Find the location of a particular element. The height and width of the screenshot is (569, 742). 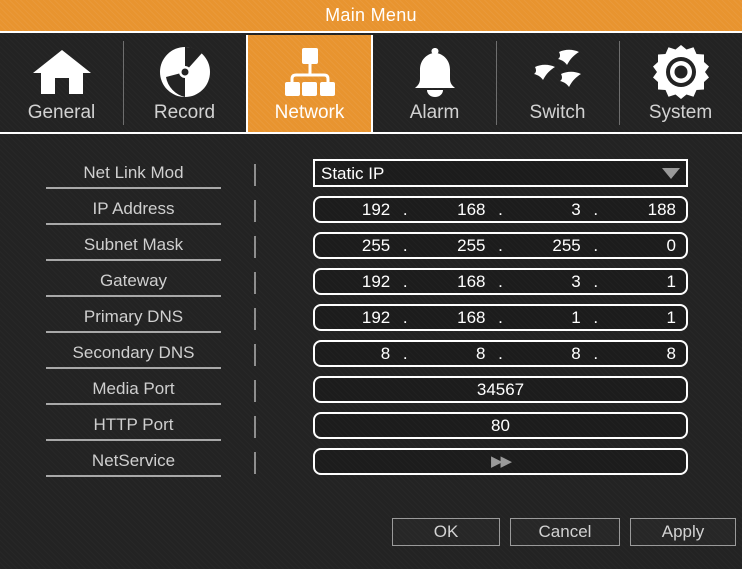

secondary-dns-label: Secondary DNS is located at coordinates (133, 355).